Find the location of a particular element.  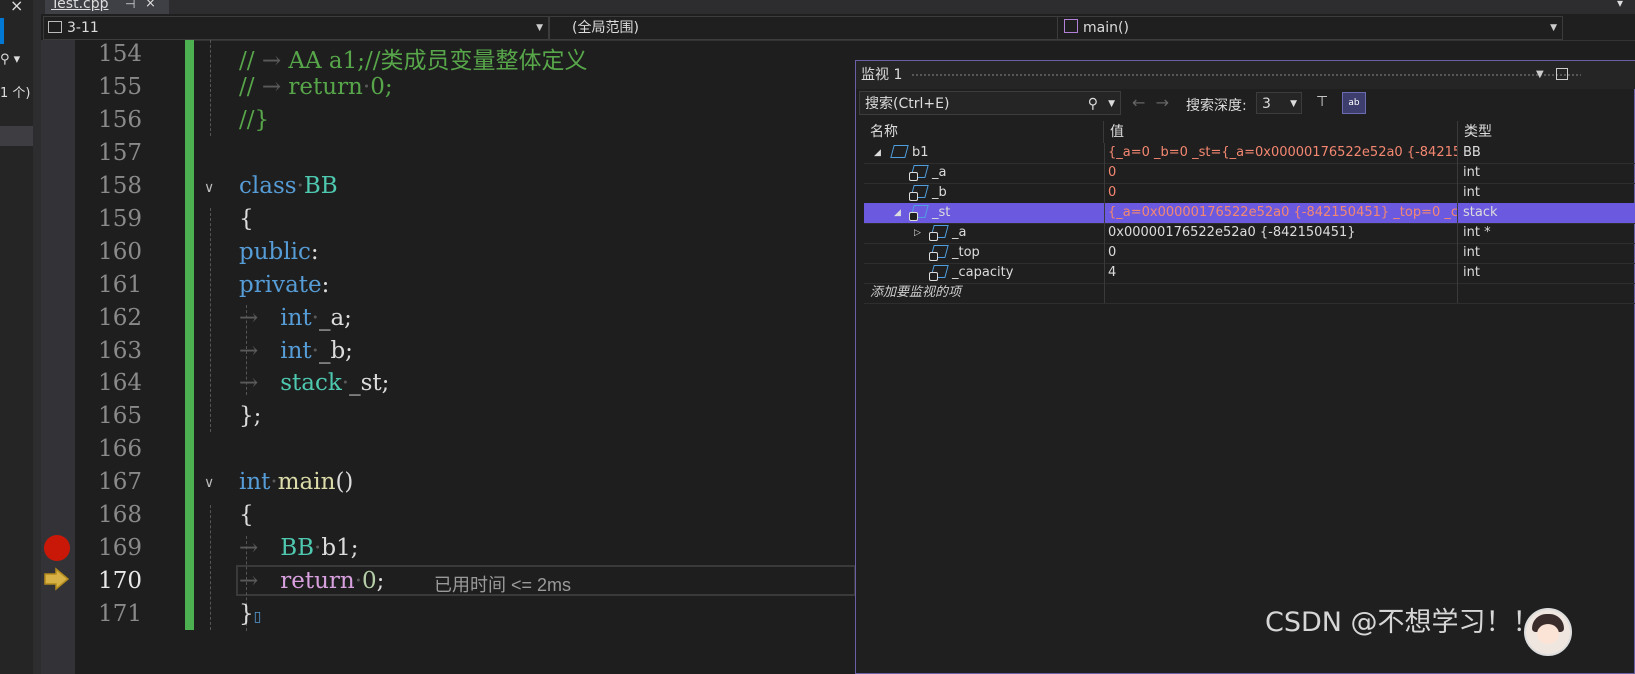

selected-item is located at coordinates (16, 136).